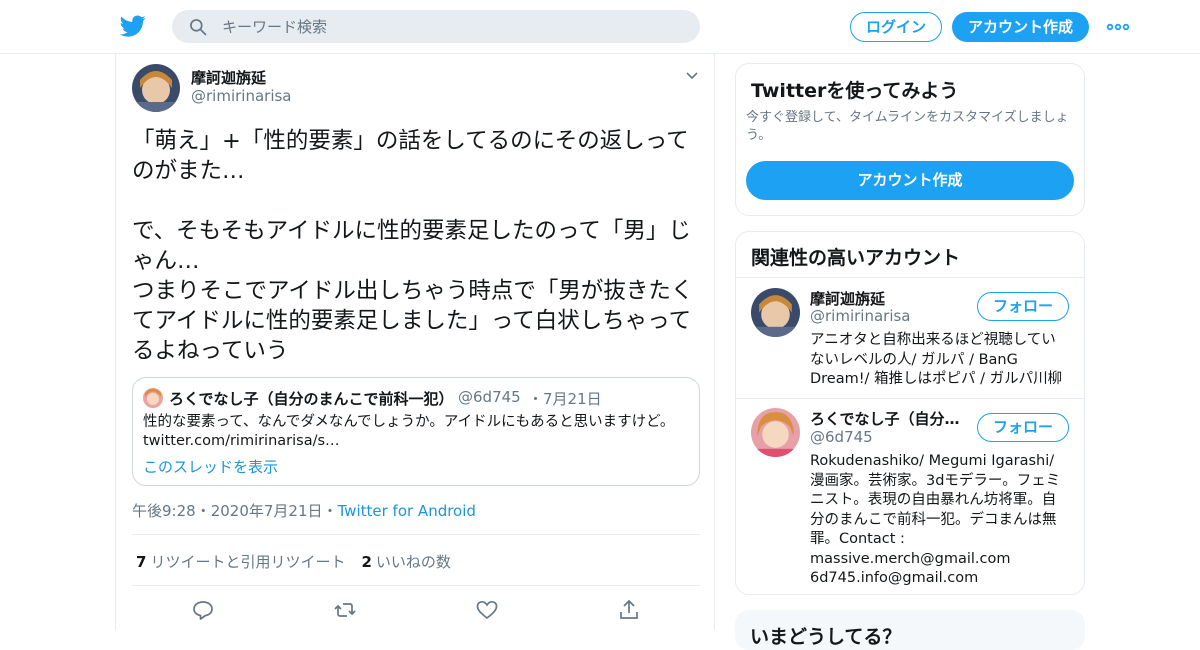  Describe the element at coordinates (133, 26) in the screenshot. I see `twitter-bird-icon` at that location.